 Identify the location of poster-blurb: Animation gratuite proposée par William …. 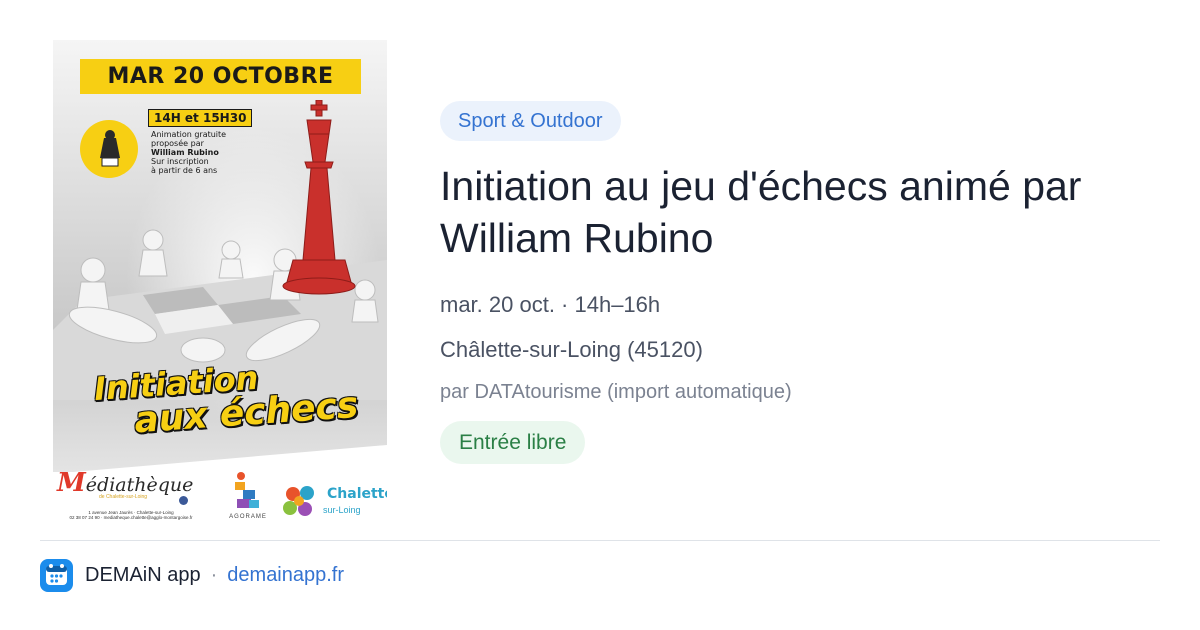
(211, 152).